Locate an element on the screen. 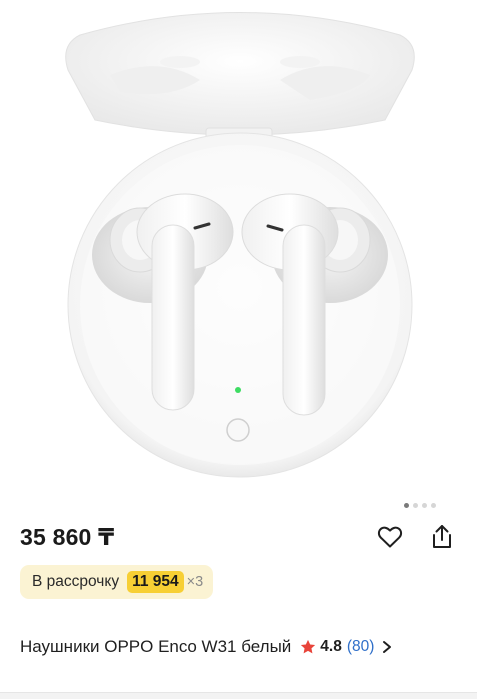 This screenshot has width=477, height=699. product-actions is located at coordinates (416, 537).